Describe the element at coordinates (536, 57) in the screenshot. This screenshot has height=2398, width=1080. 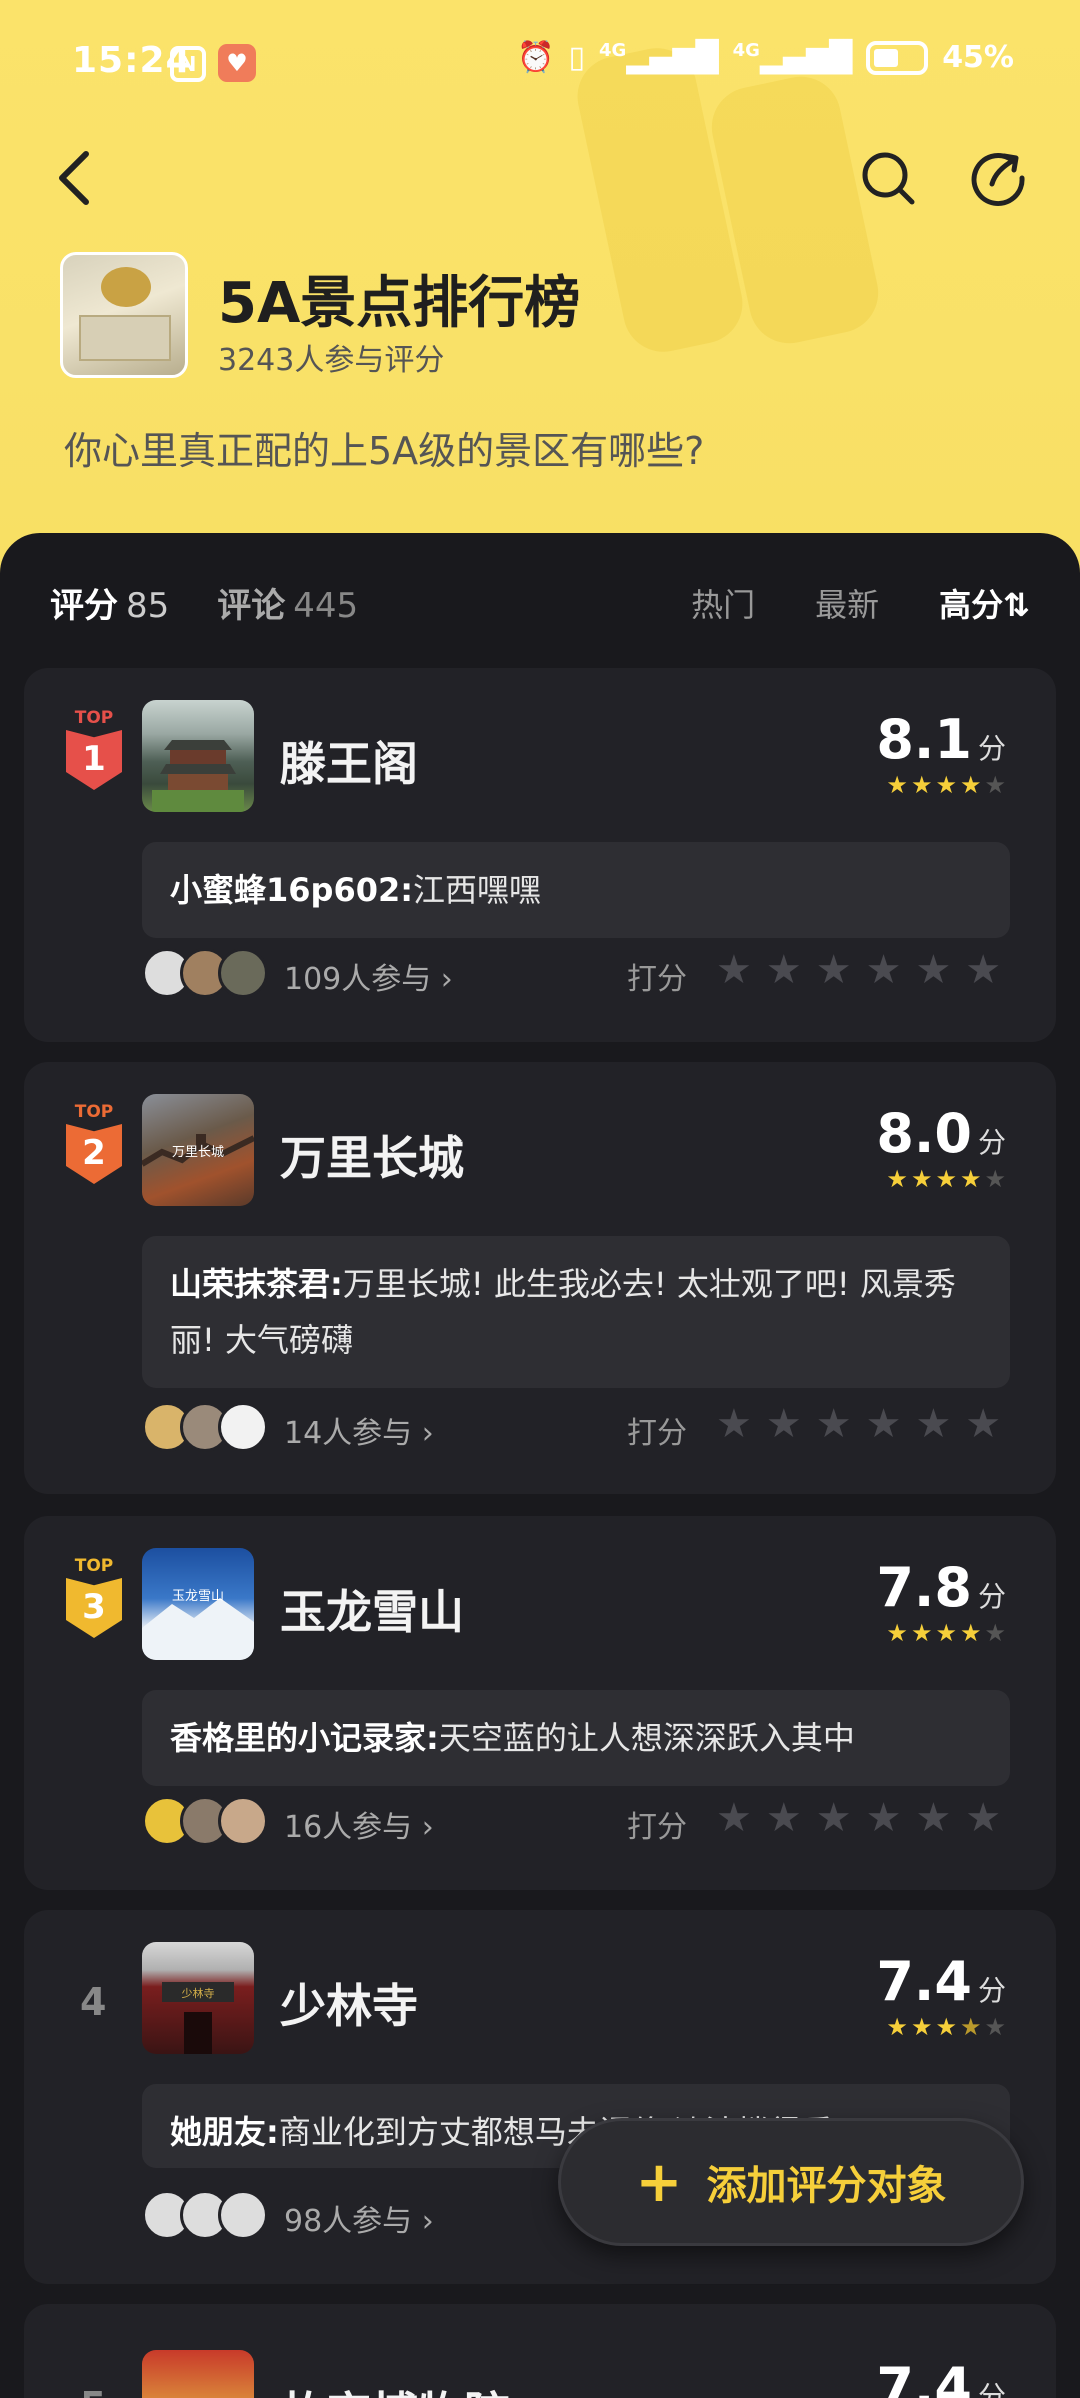
I see `alarm-icon: ⏰` at that location.